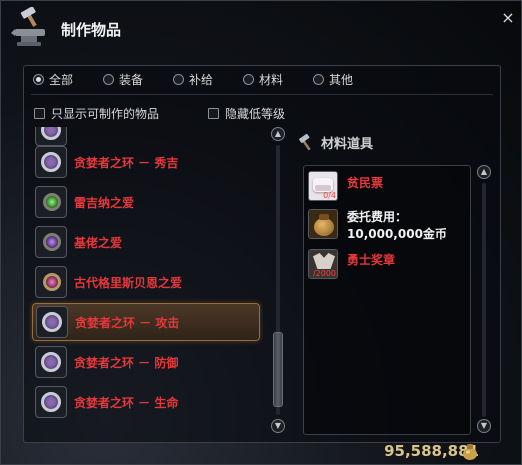  What do you see at coordinates (262, 94) in the screenshot?
I see `divider` at bounding box center [262, 94].